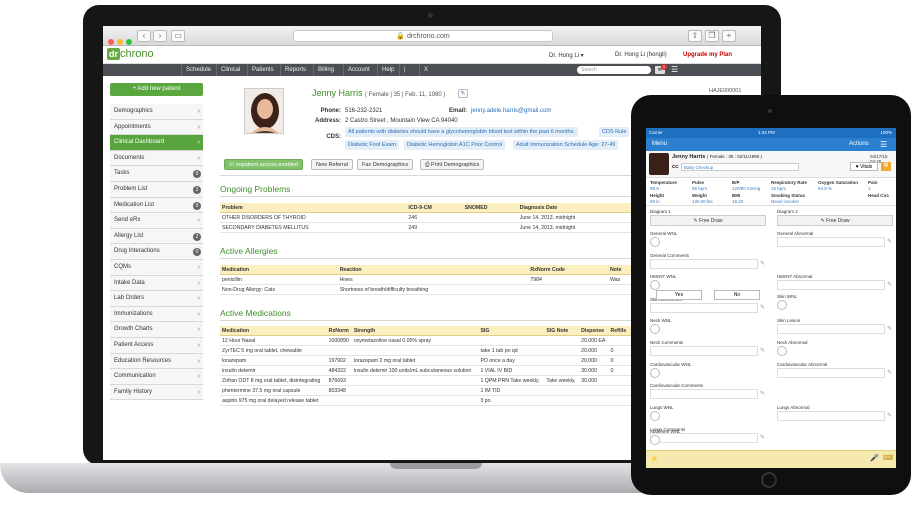 Image resolution: width=911 pixels, height=505 pixels. I want to click on drchrono-logo: dr chrono, so click(130, 54).